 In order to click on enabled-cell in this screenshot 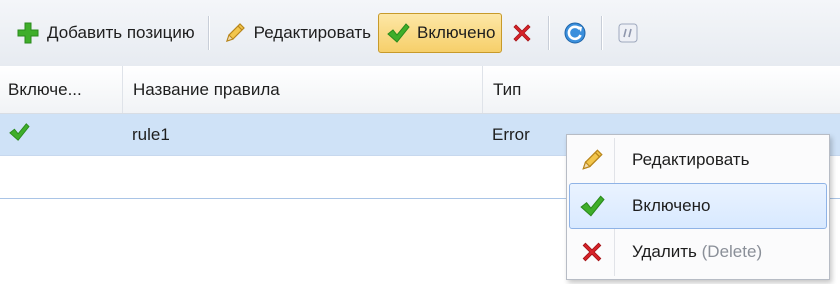, I will do `click(61, 134)`.